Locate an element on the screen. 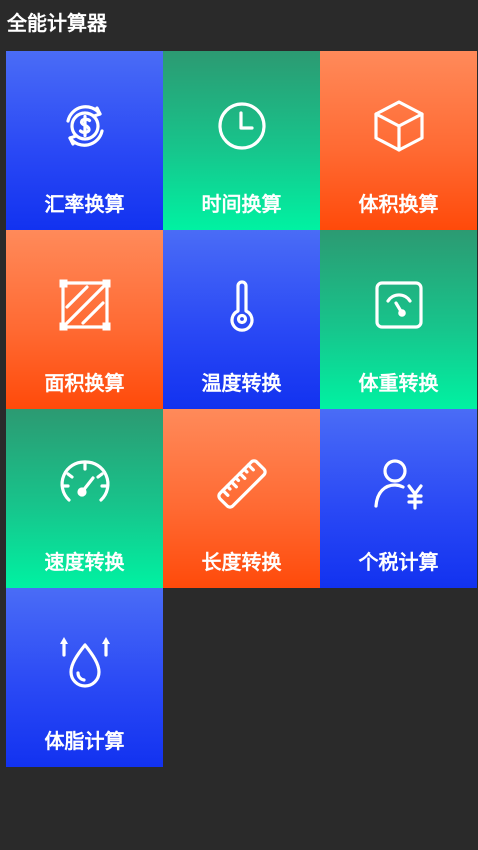 The height and width of the screenshot is (850, 478). tile-label: 时间换算 is located at coordinates (241, 204).